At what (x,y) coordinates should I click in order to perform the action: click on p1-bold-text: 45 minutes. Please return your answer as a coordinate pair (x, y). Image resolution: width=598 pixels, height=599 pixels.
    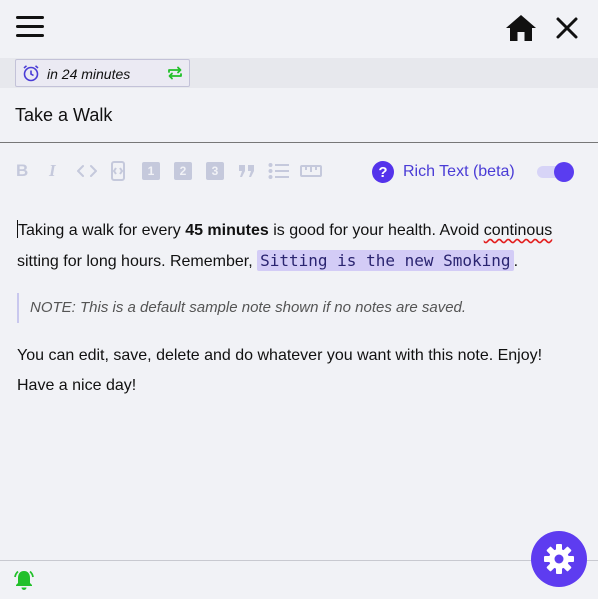
    Looking at the image, I should click on (227, 230).